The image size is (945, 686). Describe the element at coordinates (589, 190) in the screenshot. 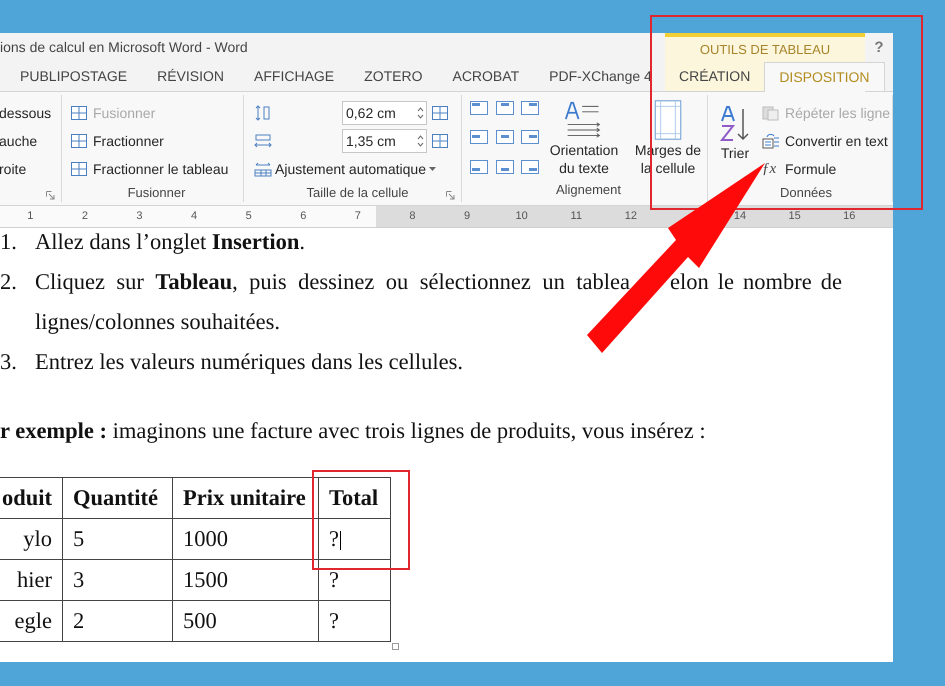

I see `group-label: Alignement` at that location.